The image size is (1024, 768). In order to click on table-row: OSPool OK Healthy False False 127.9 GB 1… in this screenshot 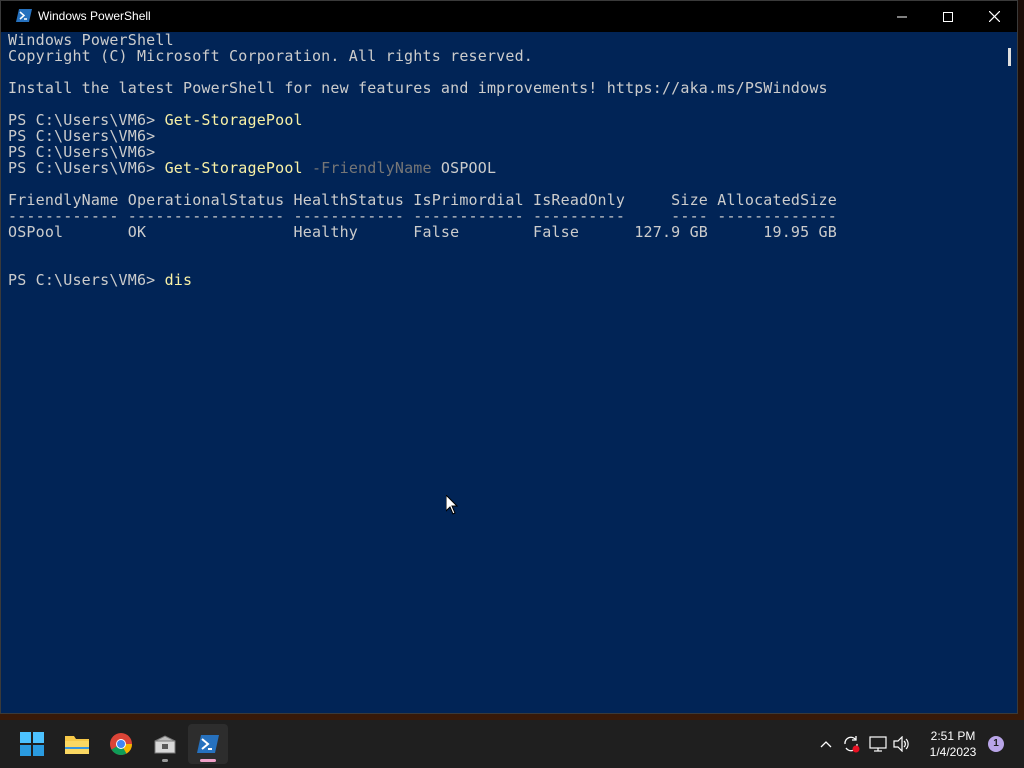, I will do `click(422, 232)`.